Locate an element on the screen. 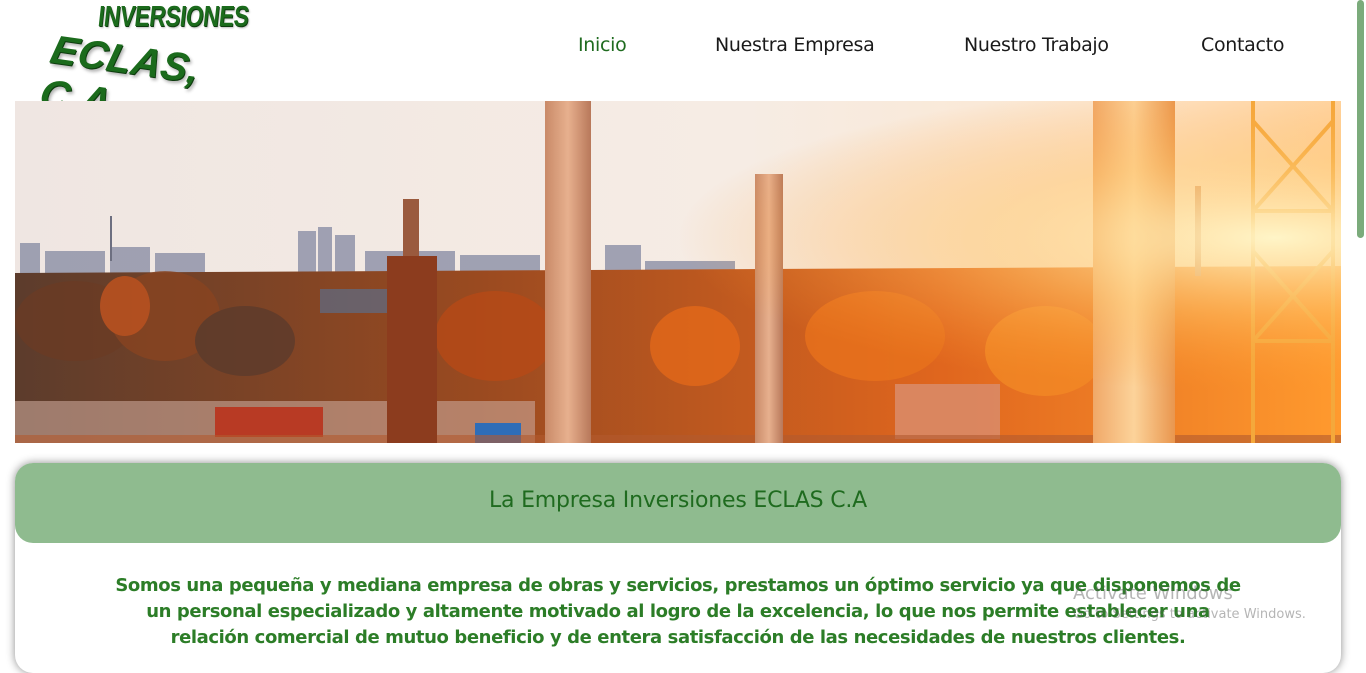  intro-card-header: La Empresa Inversiones ECLAS C.A is located at coordinates (678, 503).